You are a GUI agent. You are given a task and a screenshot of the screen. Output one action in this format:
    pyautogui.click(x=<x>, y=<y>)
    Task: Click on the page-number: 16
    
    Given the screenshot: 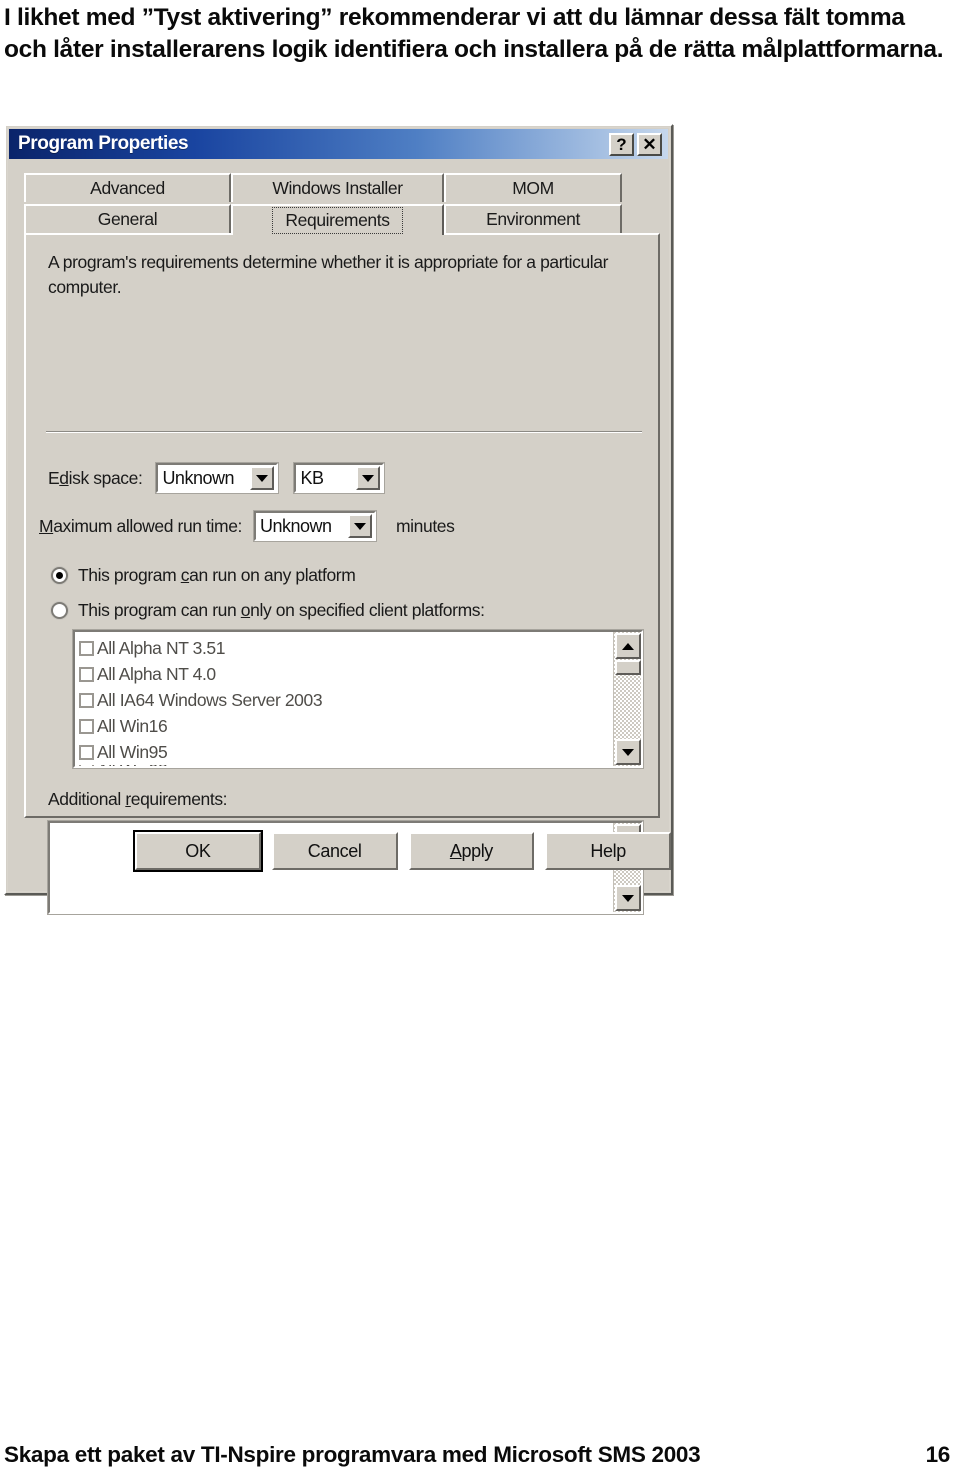 What is the action you would take?
    pyautogui.click(x=938, y=1454)
    